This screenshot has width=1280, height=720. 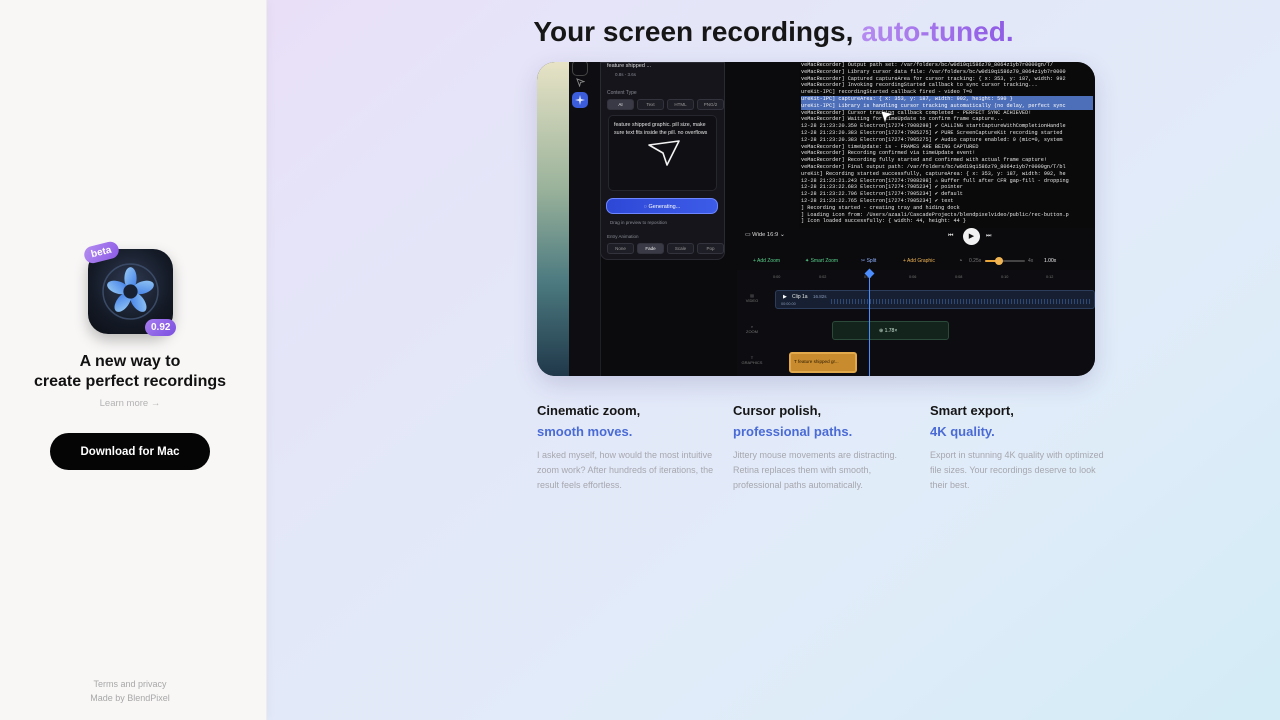 What do you see at coordinates (988, 236) in the screenshot?
I see `skip-forward-icon: ⏭` at bounding box center [988, 236].